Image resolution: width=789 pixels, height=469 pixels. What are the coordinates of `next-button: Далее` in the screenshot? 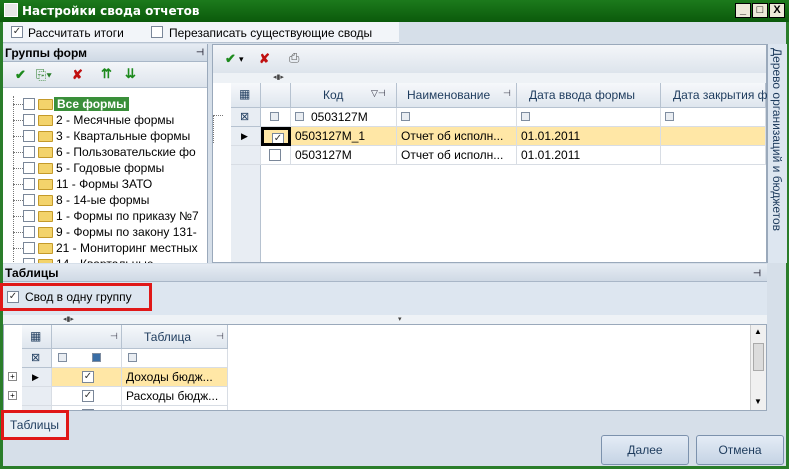 It's located at (645, 450).